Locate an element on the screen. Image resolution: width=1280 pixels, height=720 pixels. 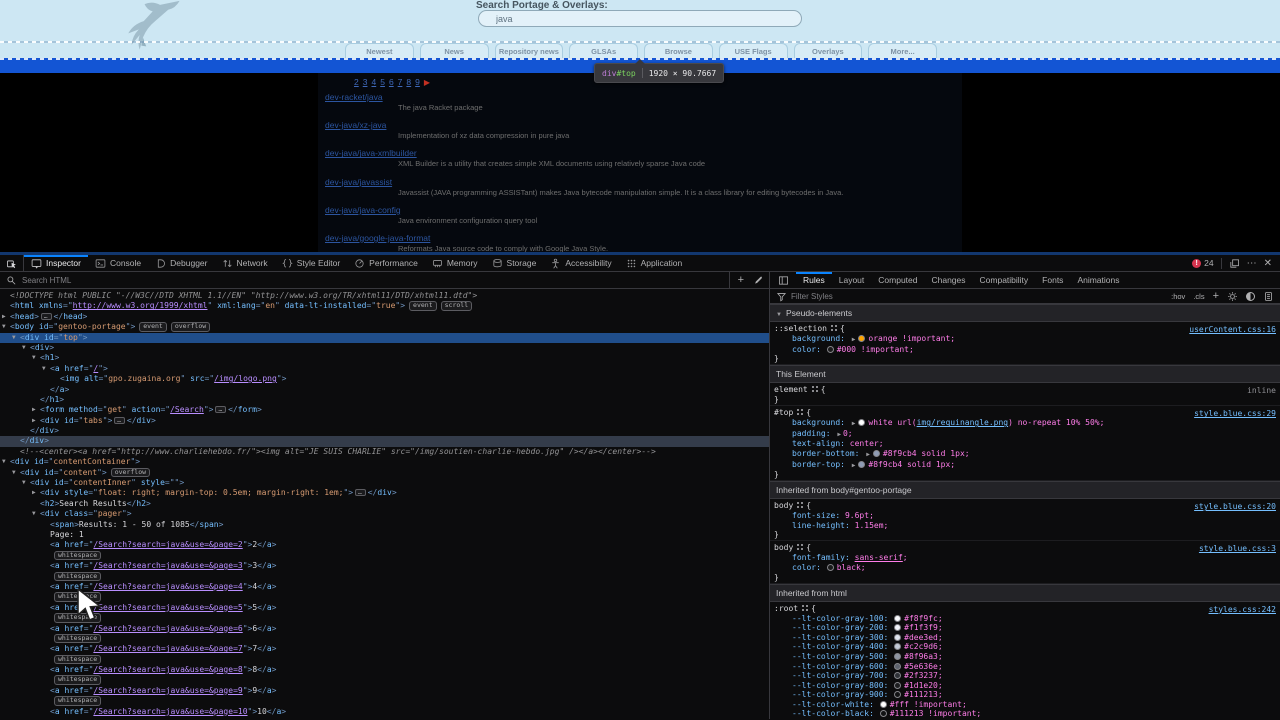
css-declaration: --lt-color-gray-300: #dee3ed; is located at coordinates (1027, 638).